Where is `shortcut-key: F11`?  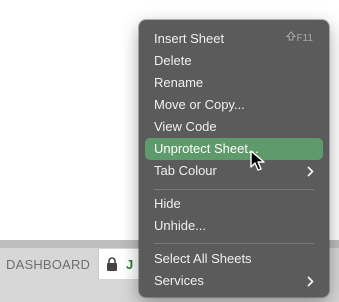 shortcut-key: F11 is located at coordinates (305, 38).